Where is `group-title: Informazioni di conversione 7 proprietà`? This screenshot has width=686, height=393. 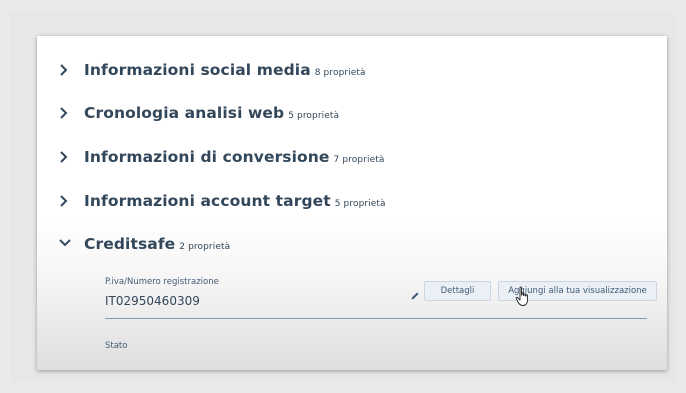 group-title: Informazioni di conversione 7 proprietà is located at coordinates (234, 157).